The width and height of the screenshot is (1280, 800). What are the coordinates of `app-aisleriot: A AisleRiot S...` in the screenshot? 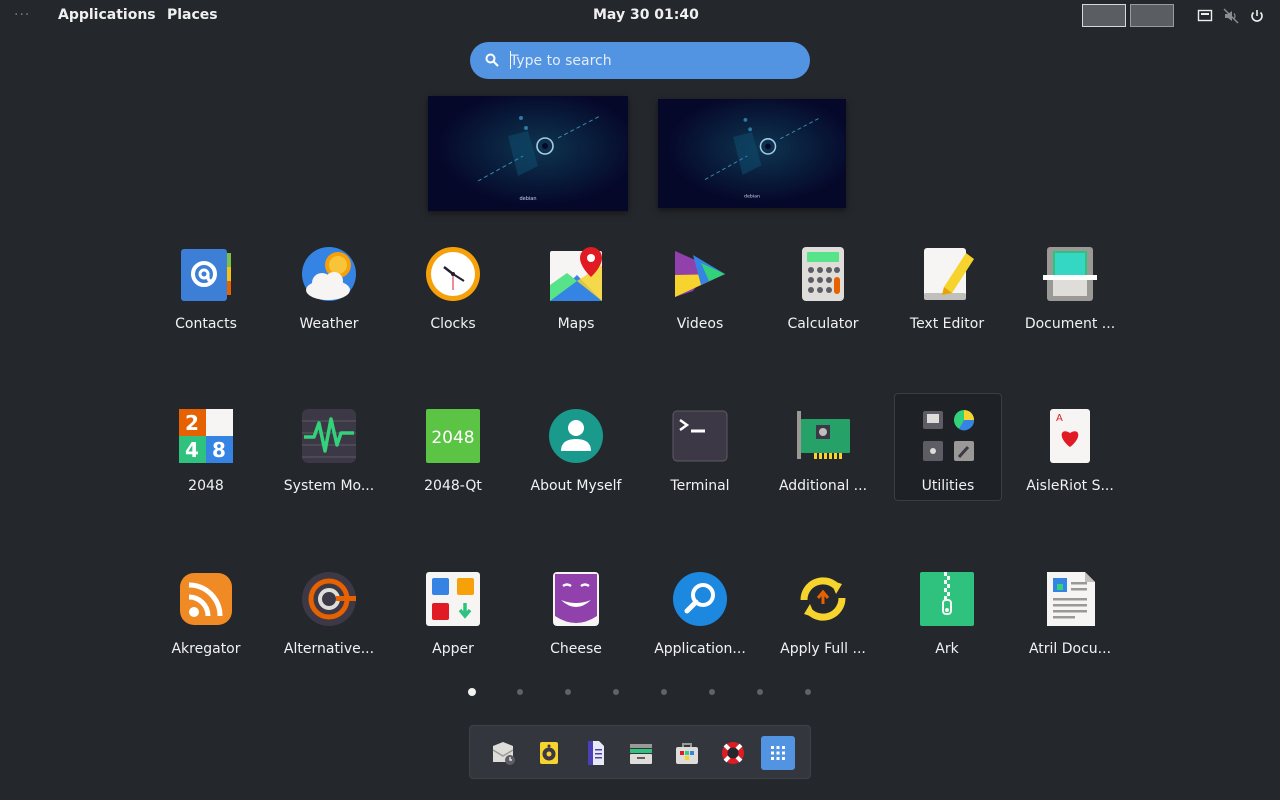 It's located at (1070, 460).